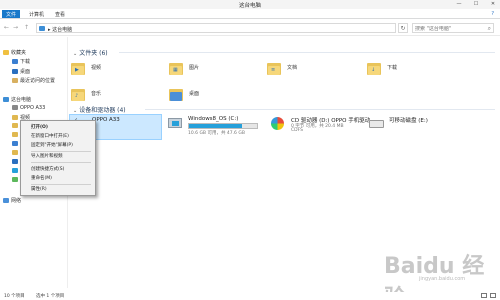  Describe the element at coordinates (250, 14) in the screenshot. I see `ribbon-tabs: 文件 计算机 查看 ?` at that location.